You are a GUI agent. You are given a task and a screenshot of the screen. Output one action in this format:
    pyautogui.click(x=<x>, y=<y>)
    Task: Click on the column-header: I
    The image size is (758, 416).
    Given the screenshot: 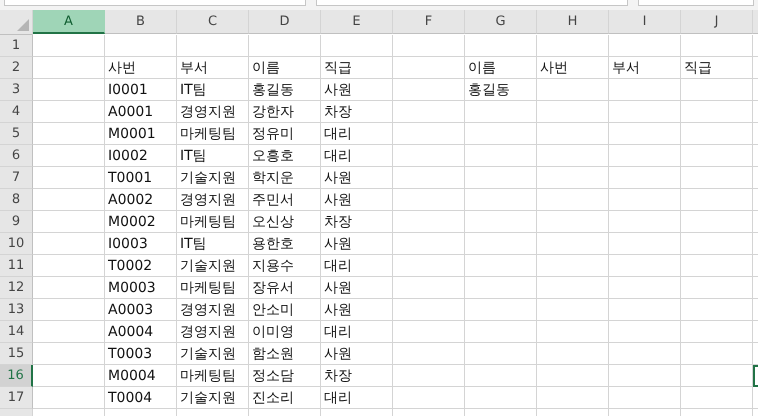 What is the action you would take?
    pyautogui.click(x=645, y=22)
    